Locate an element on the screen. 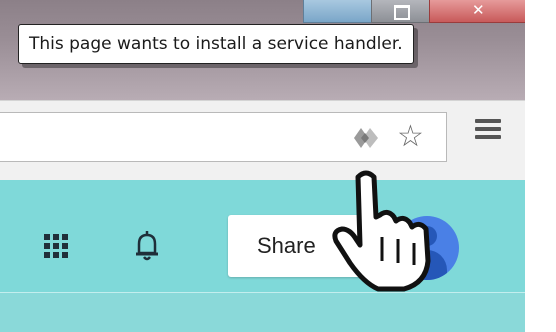 The height and width of the screenshot is (332, 556). apps-grid-icon is located at coordinates (56, 246).